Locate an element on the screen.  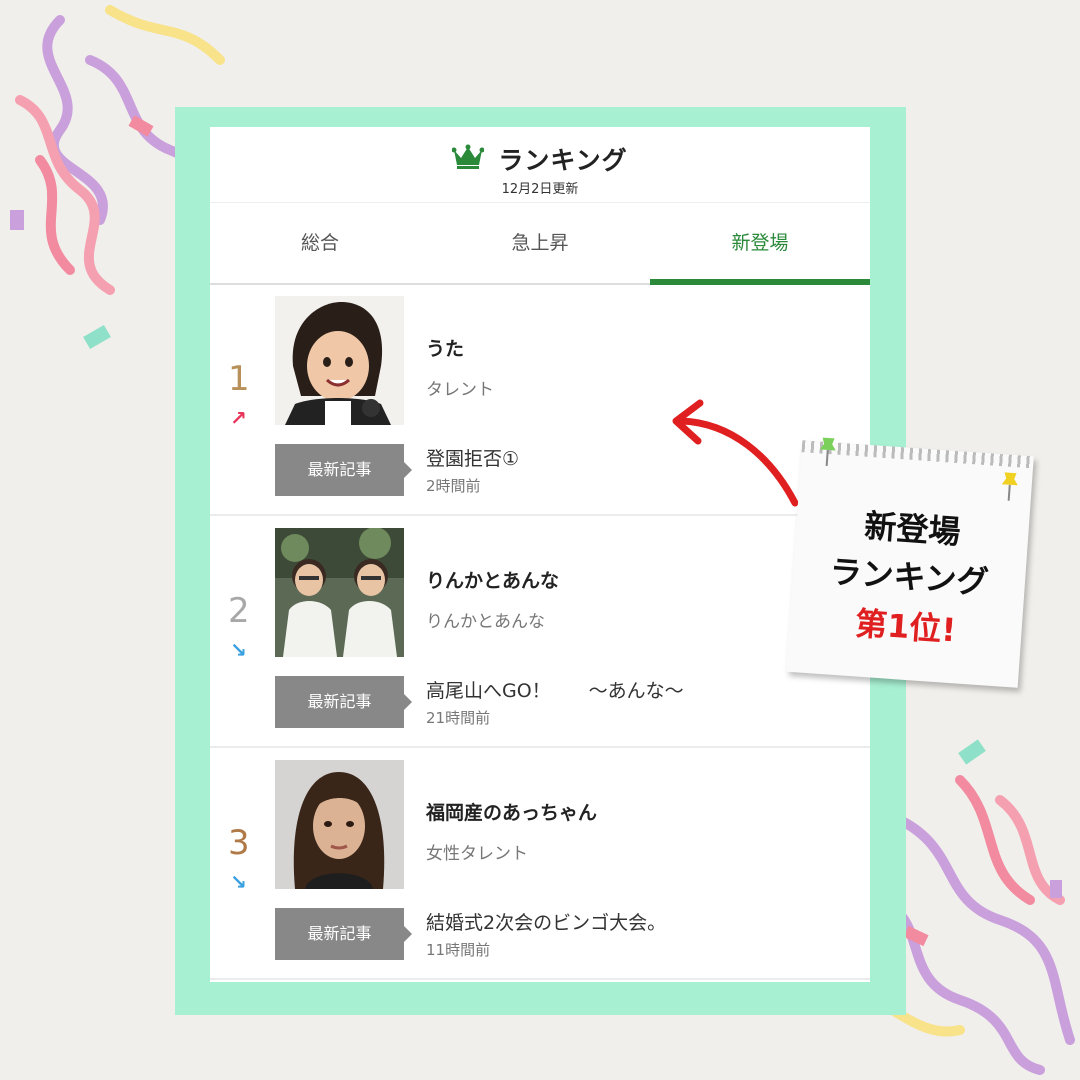
red-arrow-icon is located at coordinates (735, 453).